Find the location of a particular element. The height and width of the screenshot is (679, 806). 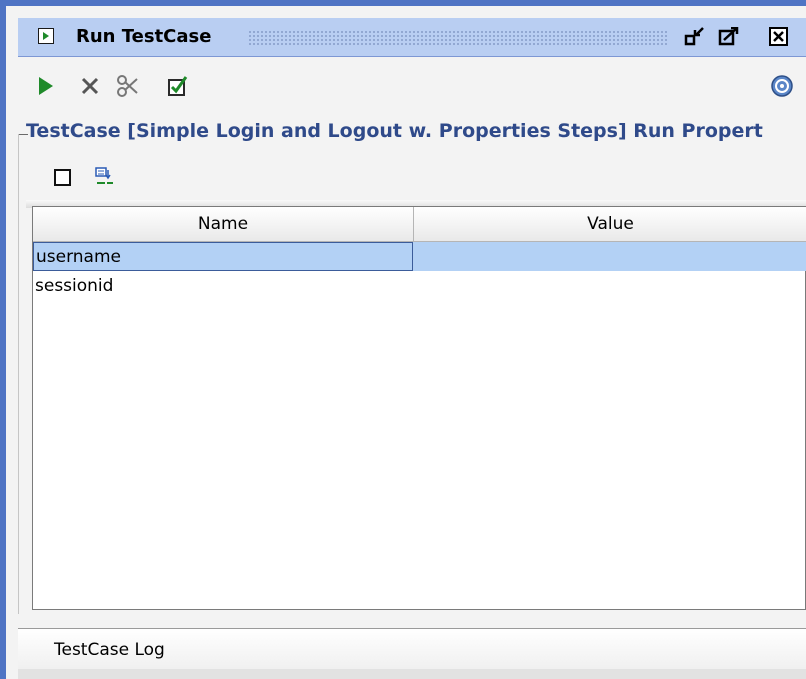

square-icon is located at coordinates (62, 177).